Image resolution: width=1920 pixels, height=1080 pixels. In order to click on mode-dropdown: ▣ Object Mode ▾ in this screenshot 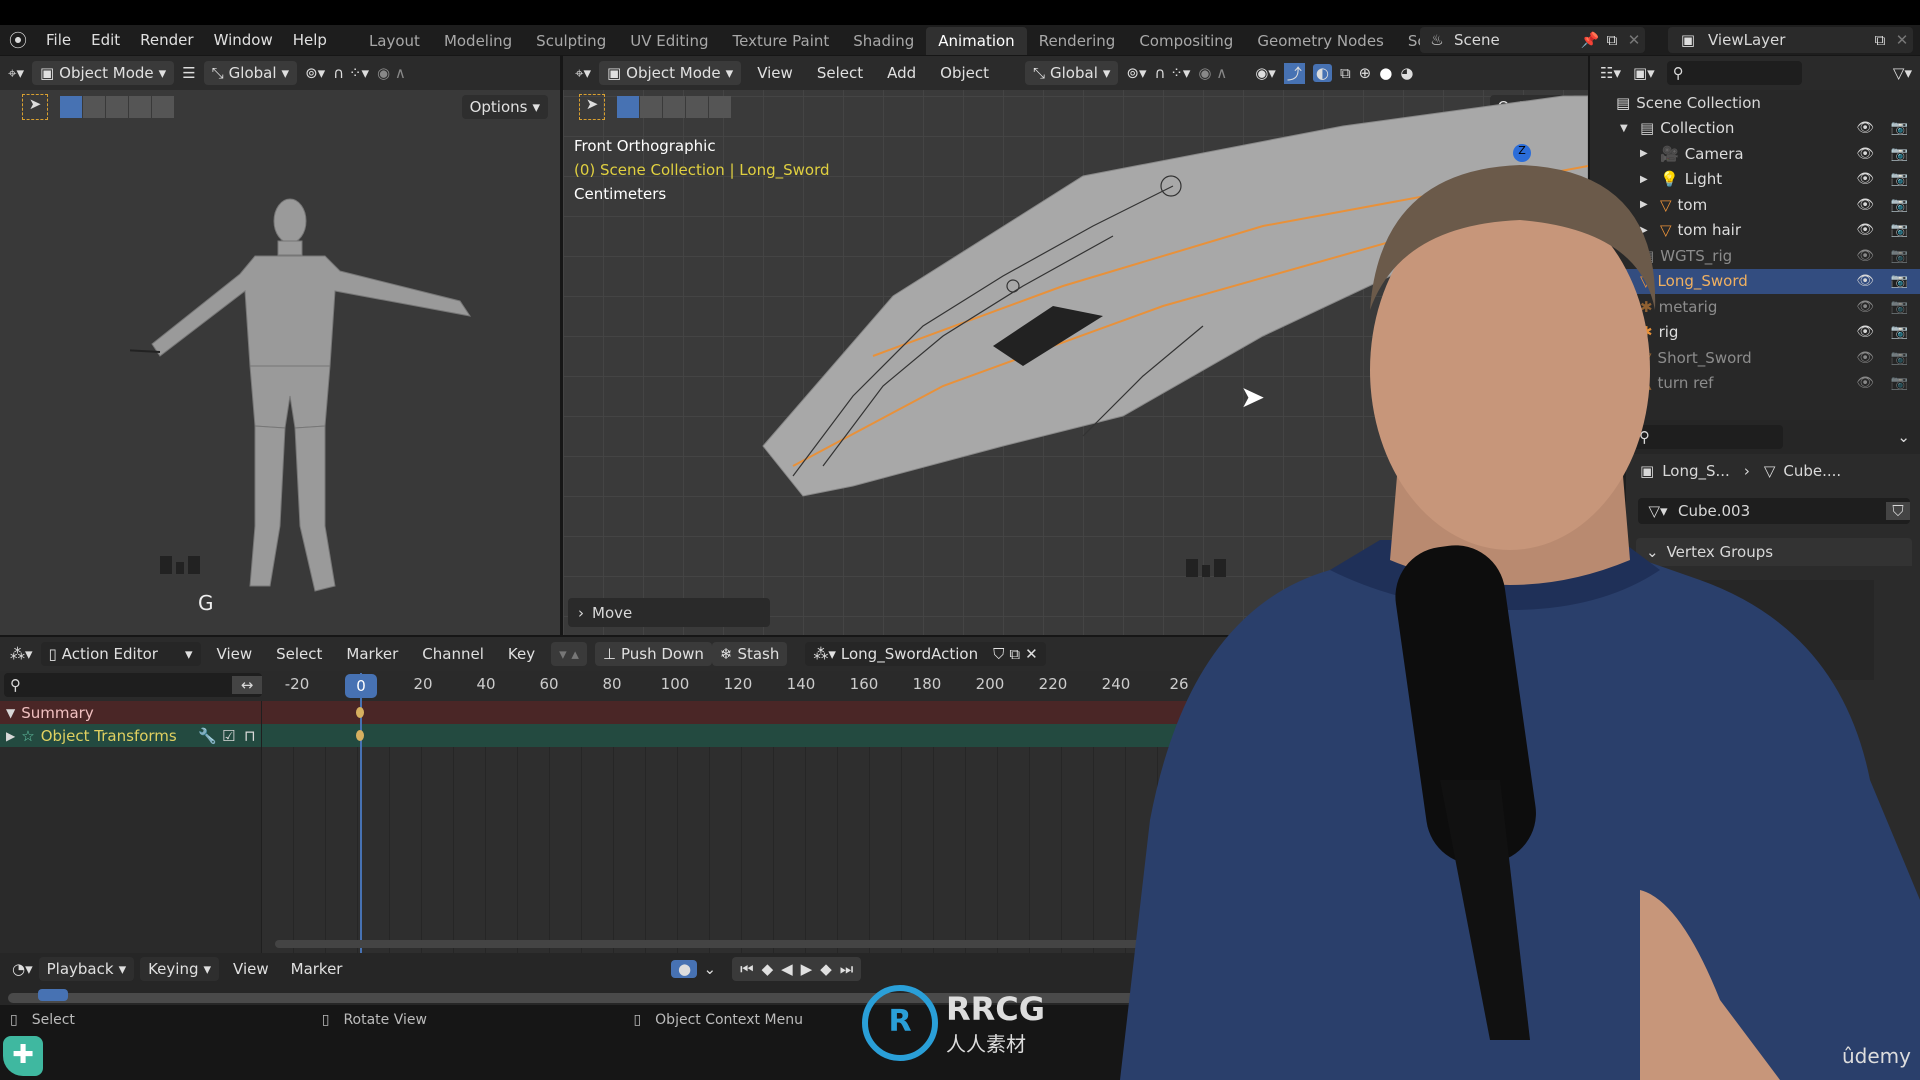, I will do `click(103, 73)`.